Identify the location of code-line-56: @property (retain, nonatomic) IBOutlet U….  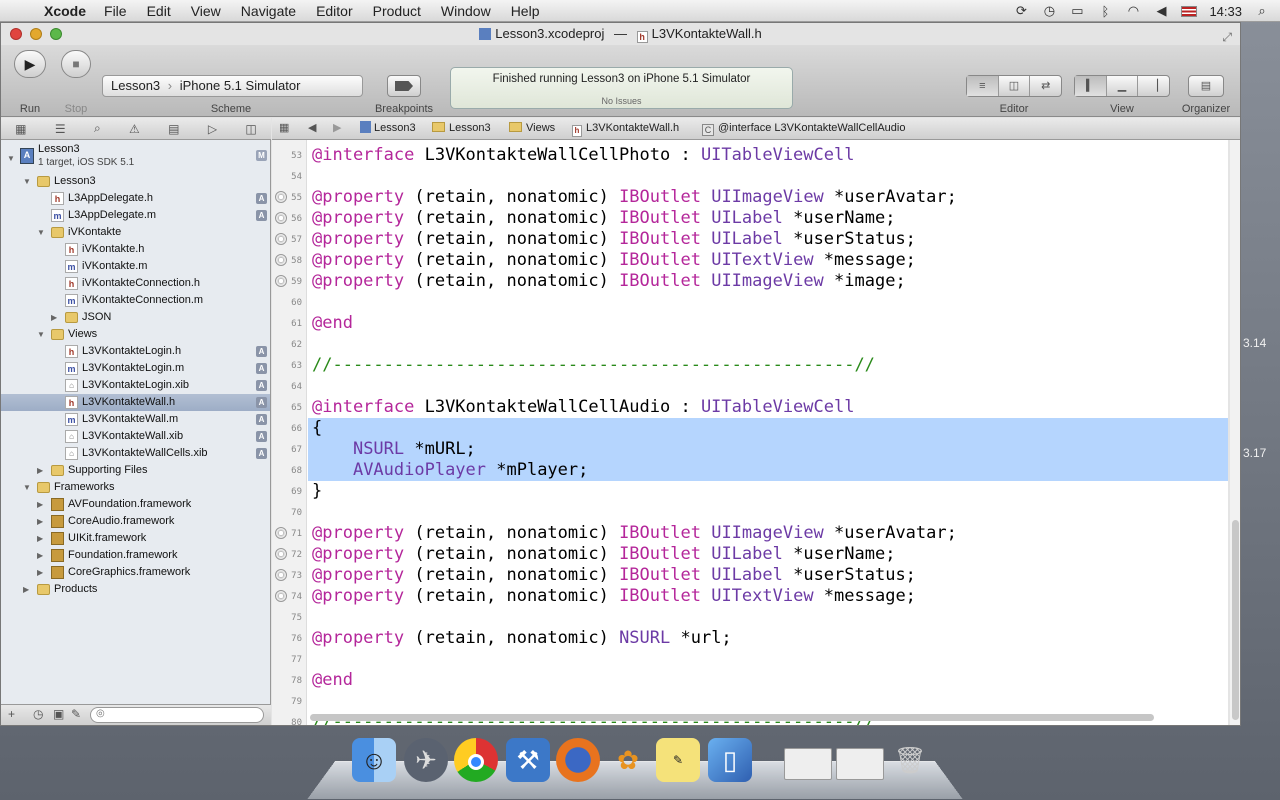
(603, 218).